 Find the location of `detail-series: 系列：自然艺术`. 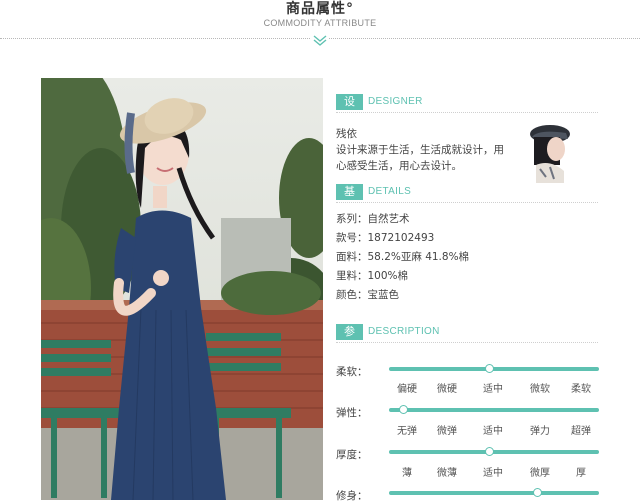

detail-series: 系列：自然艺术 is located at coordinates (373, 219).